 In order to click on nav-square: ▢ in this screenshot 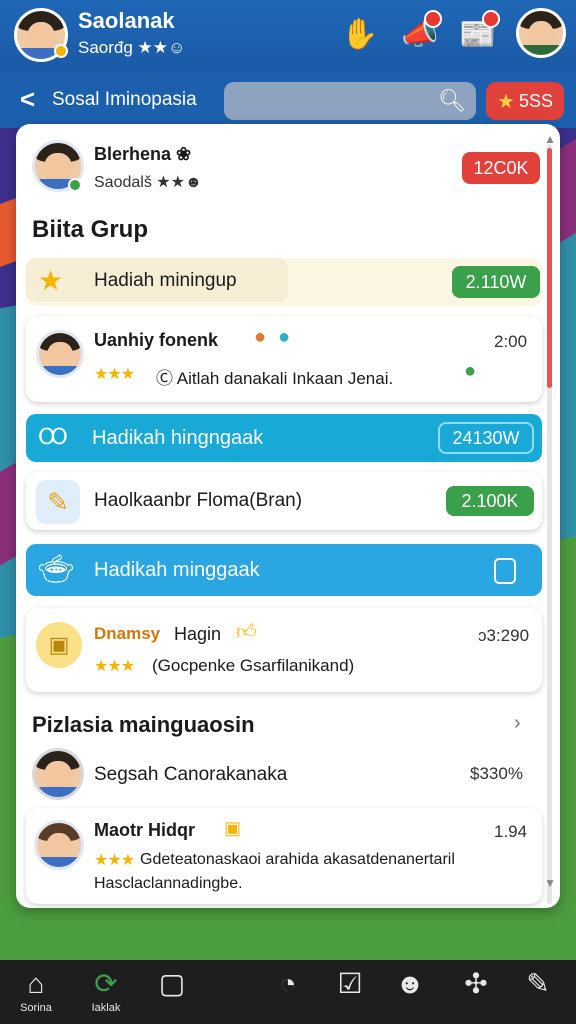, I will do `click(172, 984)`.